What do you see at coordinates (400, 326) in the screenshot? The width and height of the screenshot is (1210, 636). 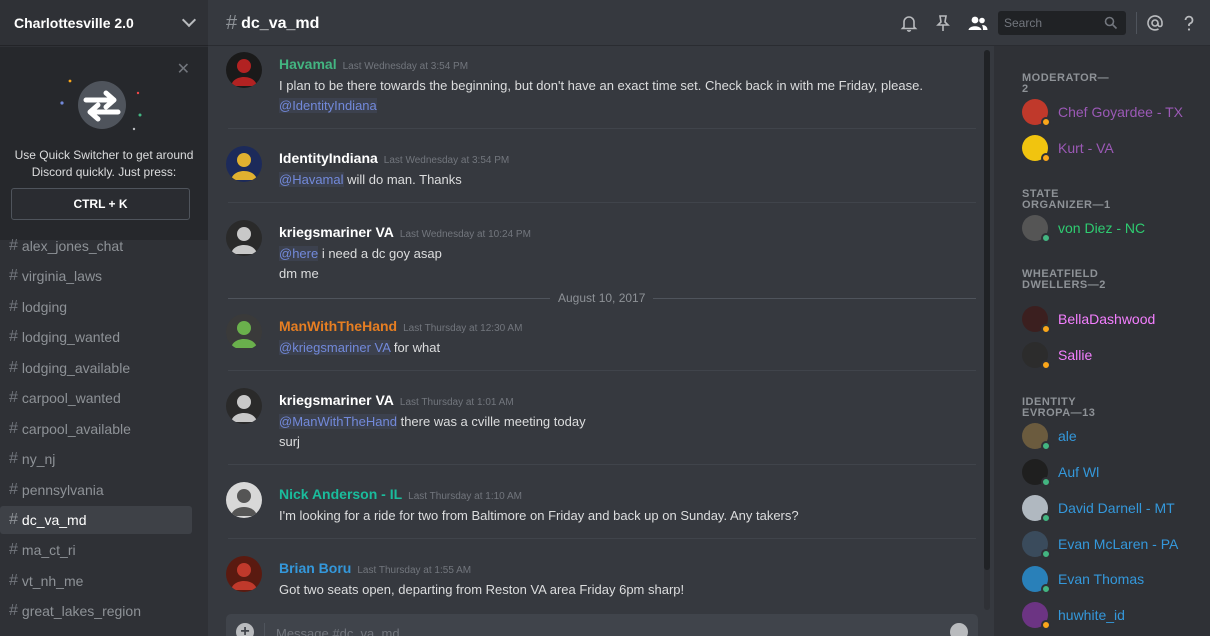 I see `message-author: ManWithTheHand Last Thursday at 12:30 AM` at bounding box center [400, 326].